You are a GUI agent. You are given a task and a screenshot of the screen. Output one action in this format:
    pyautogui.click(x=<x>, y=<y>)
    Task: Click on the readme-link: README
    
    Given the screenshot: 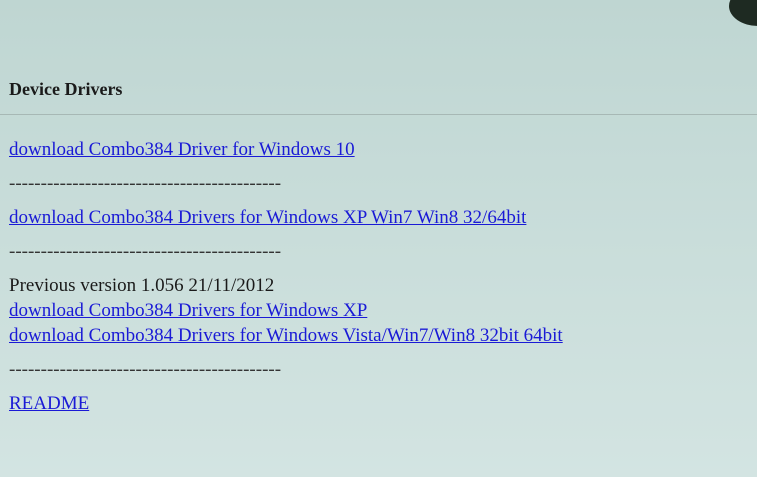 What is the action you would take?
    pyautogui.click(x=49, y=403)
    